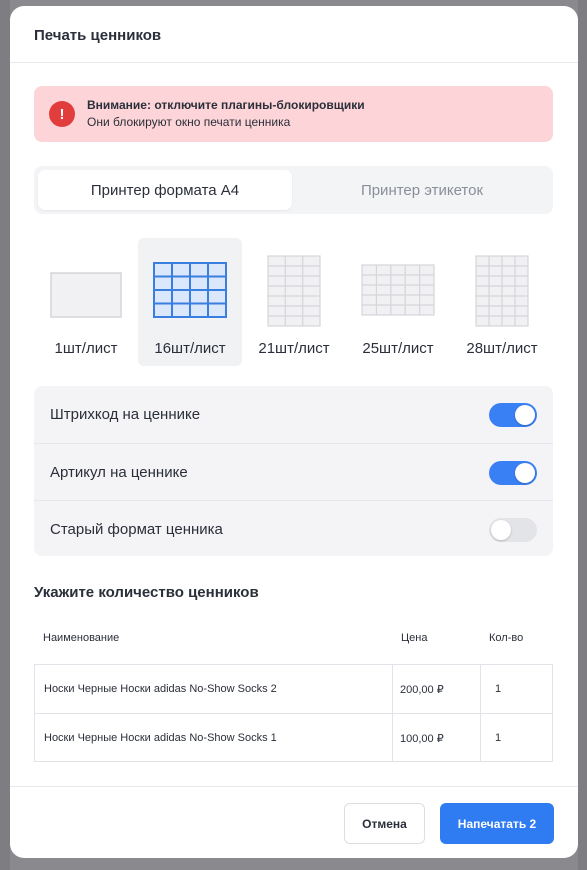 The width and height of the screenshot is (587, 870). I want to click on format-label: 25шт/лист, so click(398, 348).